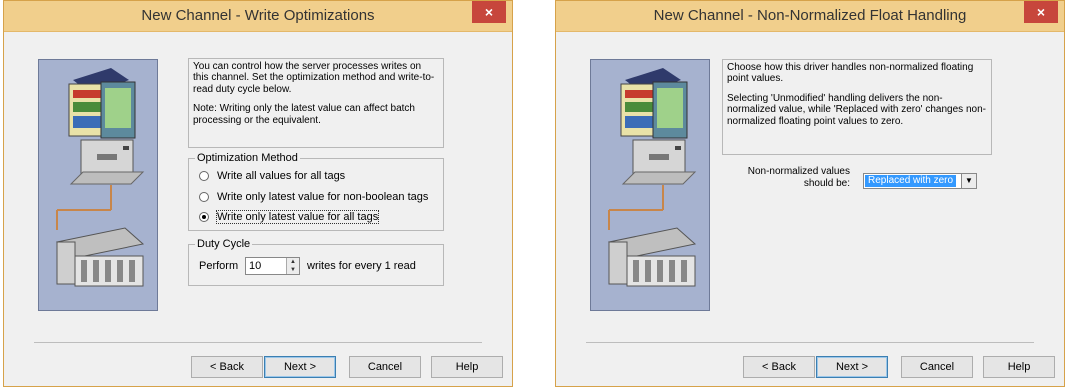 The height and width of the screenshot is (391, 1069). What do you see at coordinates (292, 266) in the screenshot?
I see `spin-up-down-icon: ▲ ▼` at bounding box center [292, 266].